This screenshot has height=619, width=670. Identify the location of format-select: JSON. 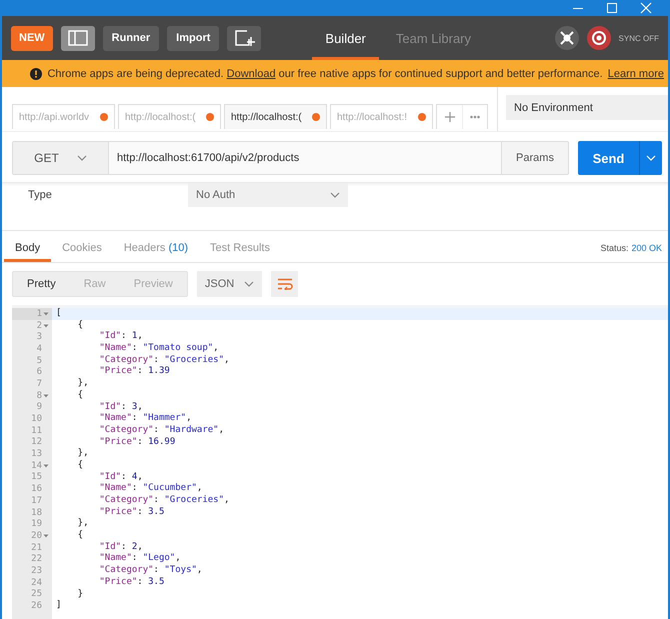
(229, 284).